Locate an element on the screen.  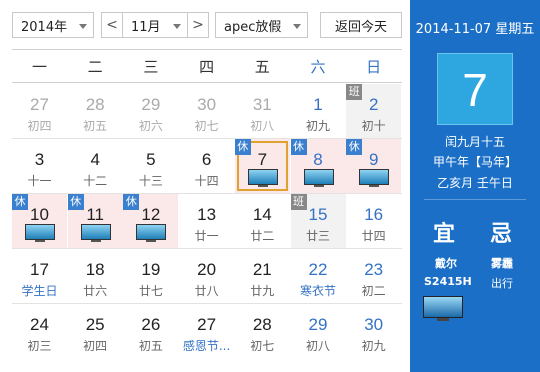
lunar-label: 初六 is located at coordinates (150, 126).